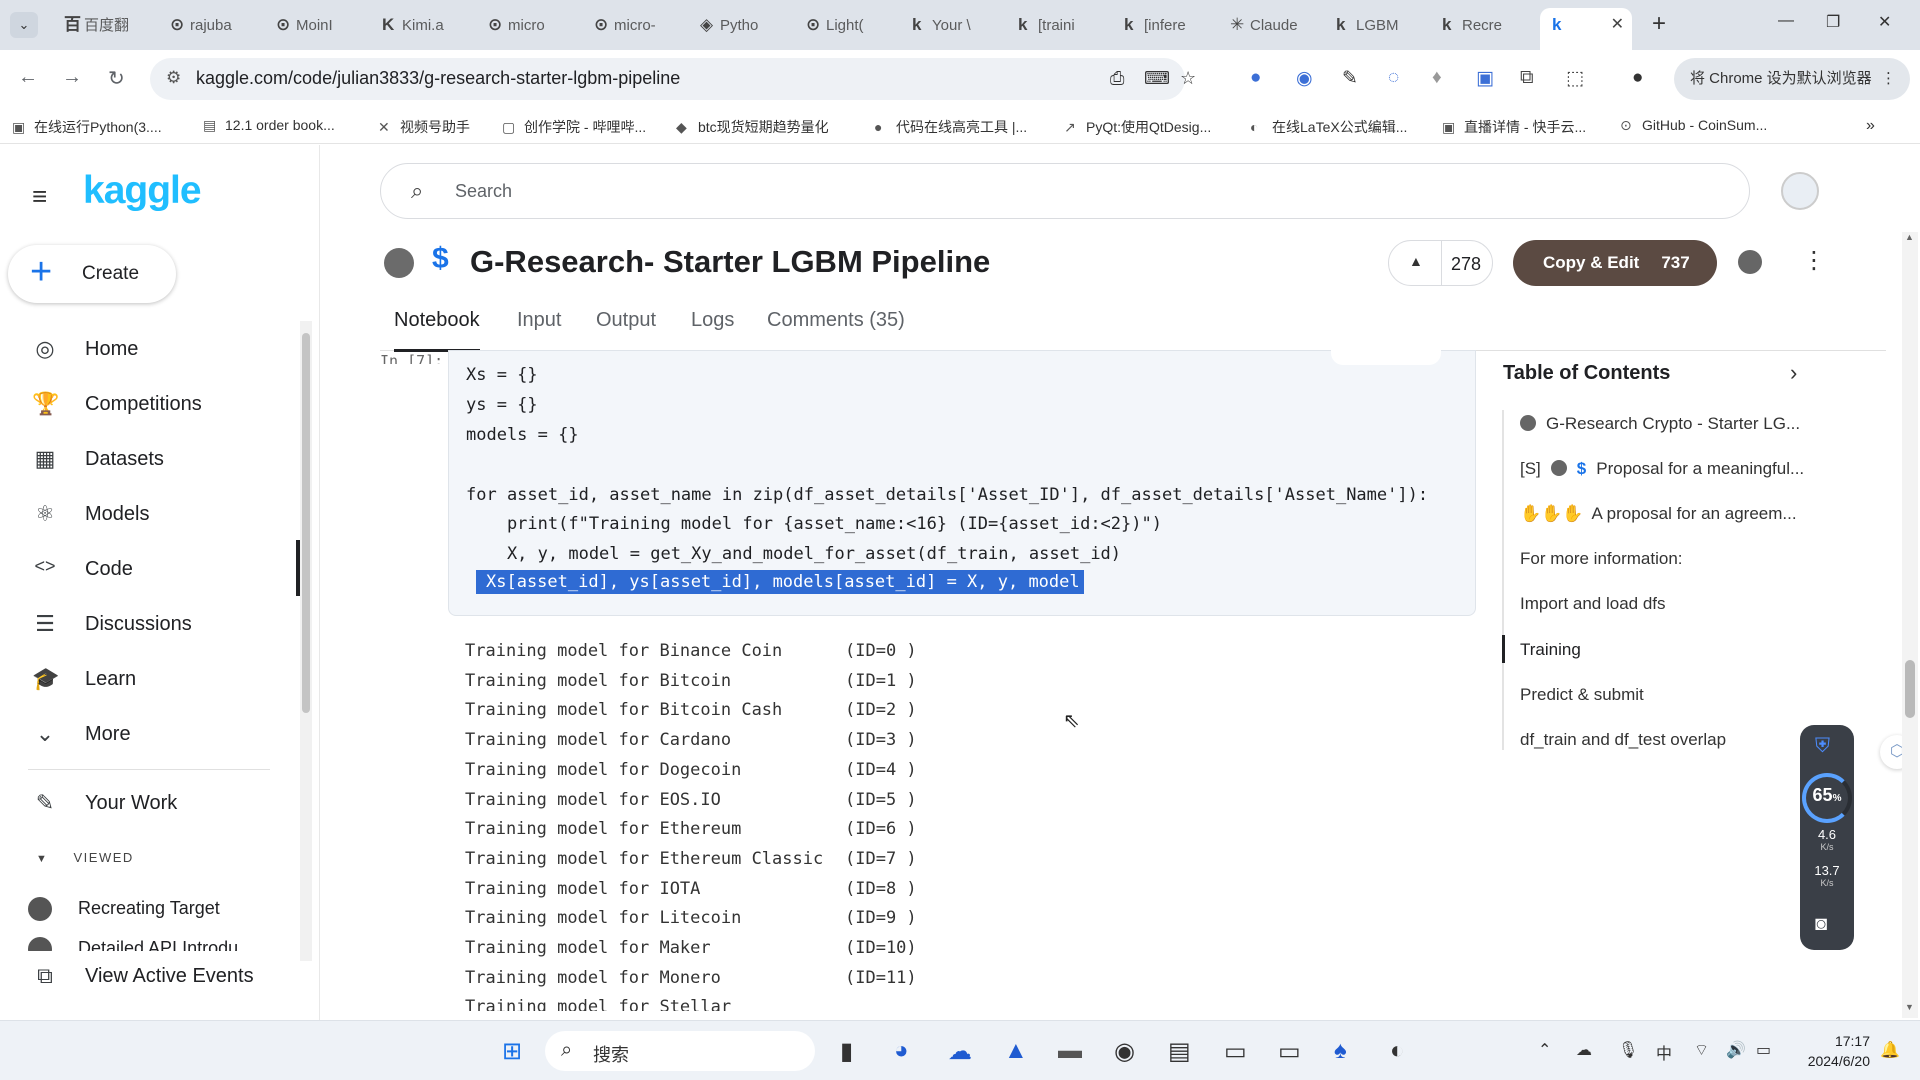 The image size is (1920, 1080). Describe the element at coordinates (1821, 924) in the screenshot. I see `camera-icon: ◙` at that location.